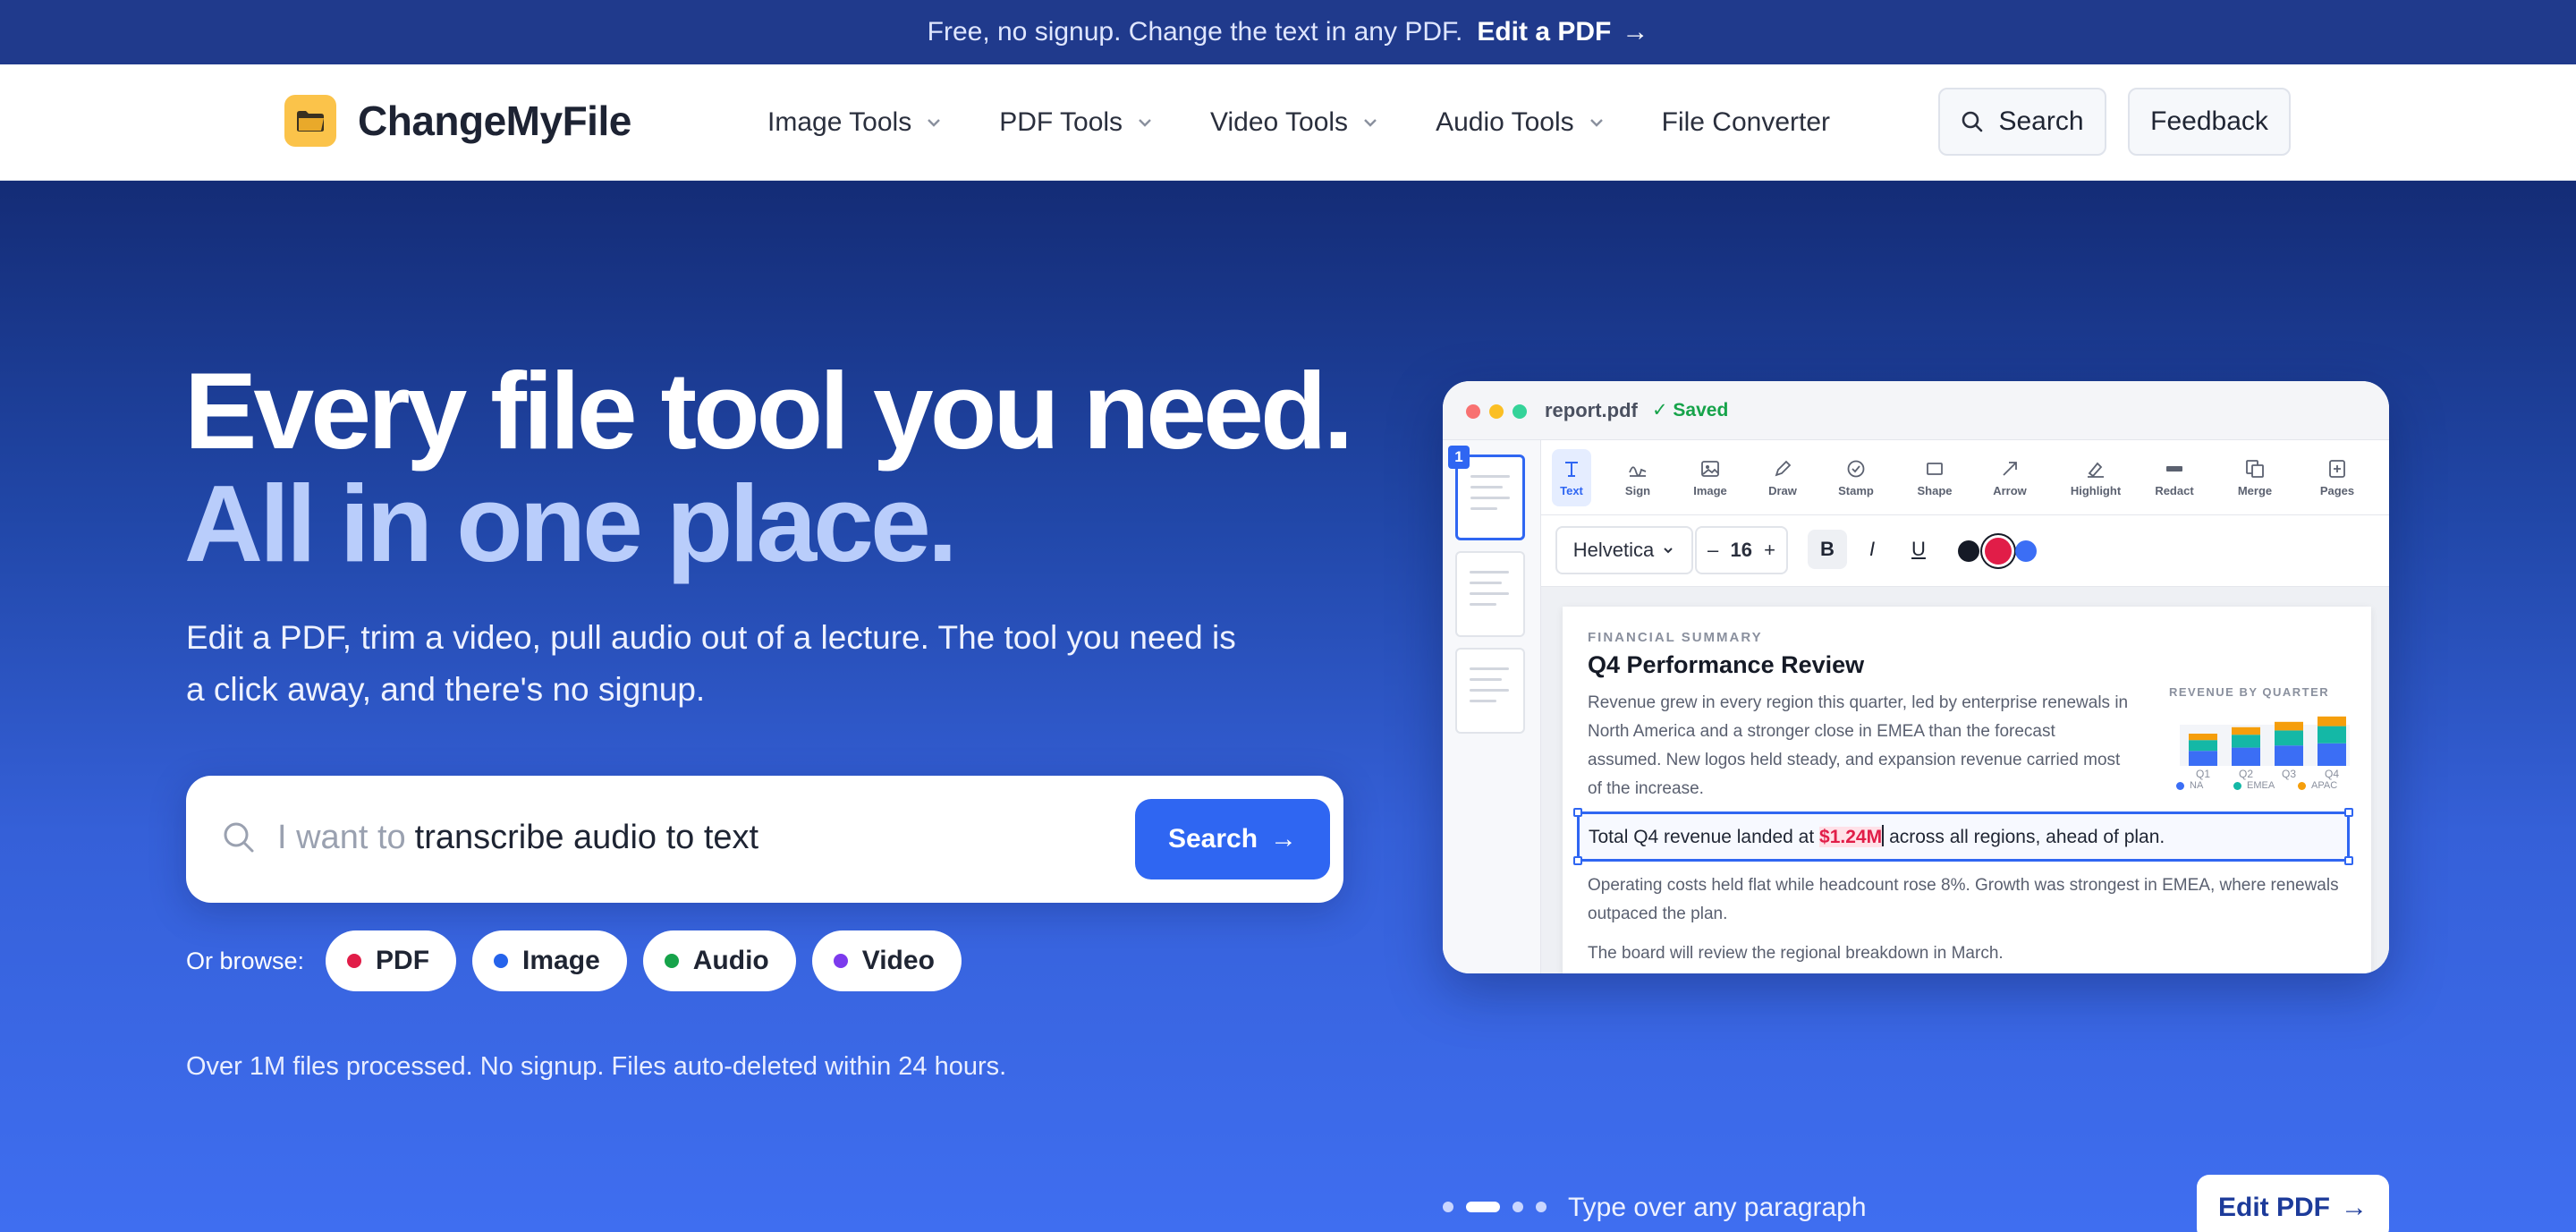 The width and height of the screenshot is (2576, 1232). Describe the element at coordinates (1782, 490) in the screenshot. I see `tool-label: Draw` at that location.